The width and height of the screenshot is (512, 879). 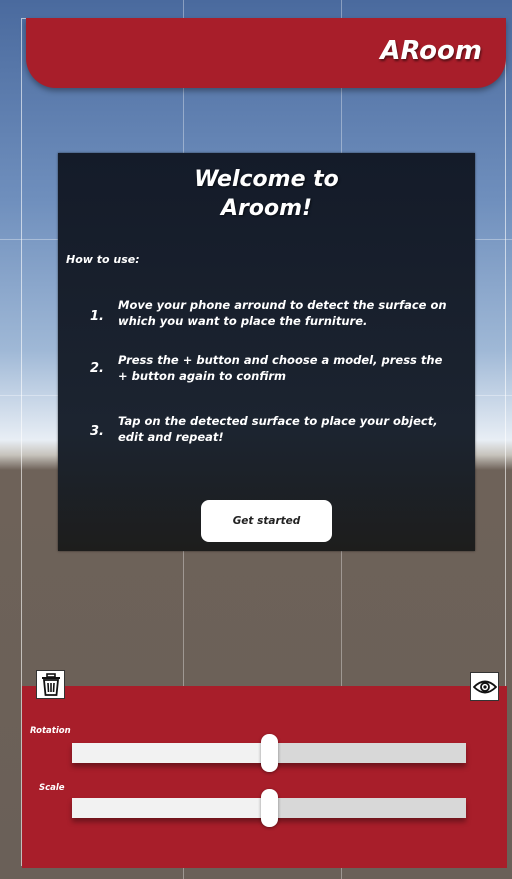 I want to click on delete-button, so click(x=50, y=684).